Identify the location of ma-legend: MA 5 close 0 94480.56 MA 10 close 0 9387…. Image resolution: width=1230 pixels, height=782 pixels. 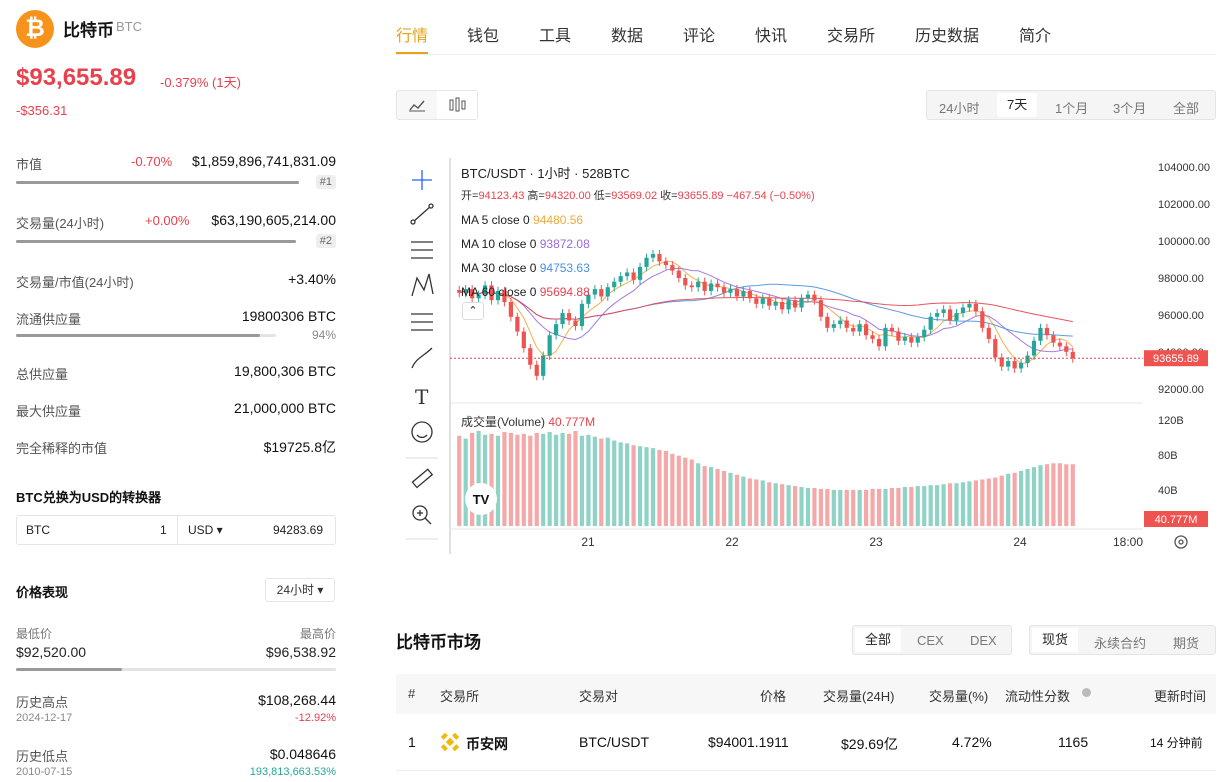
(525, 256).